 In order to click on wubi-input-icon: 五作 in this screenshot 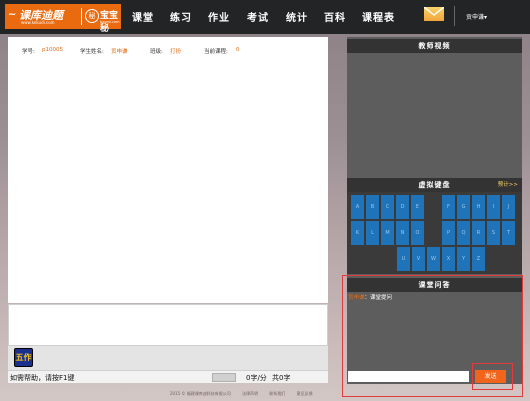, I will do `click(23, 357)`.